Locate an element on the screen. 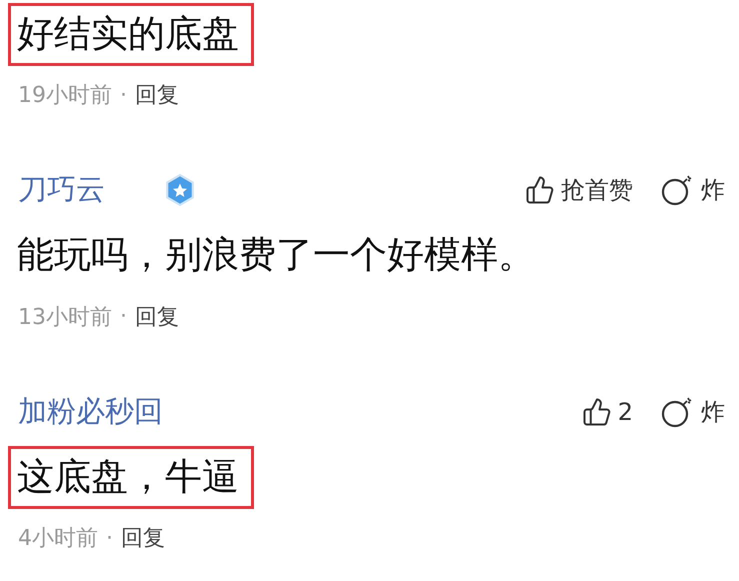 This screenshot has height=581, width=739. highlighted-comment-text: 好结实的底盘 is located at coordinates (131, 34).